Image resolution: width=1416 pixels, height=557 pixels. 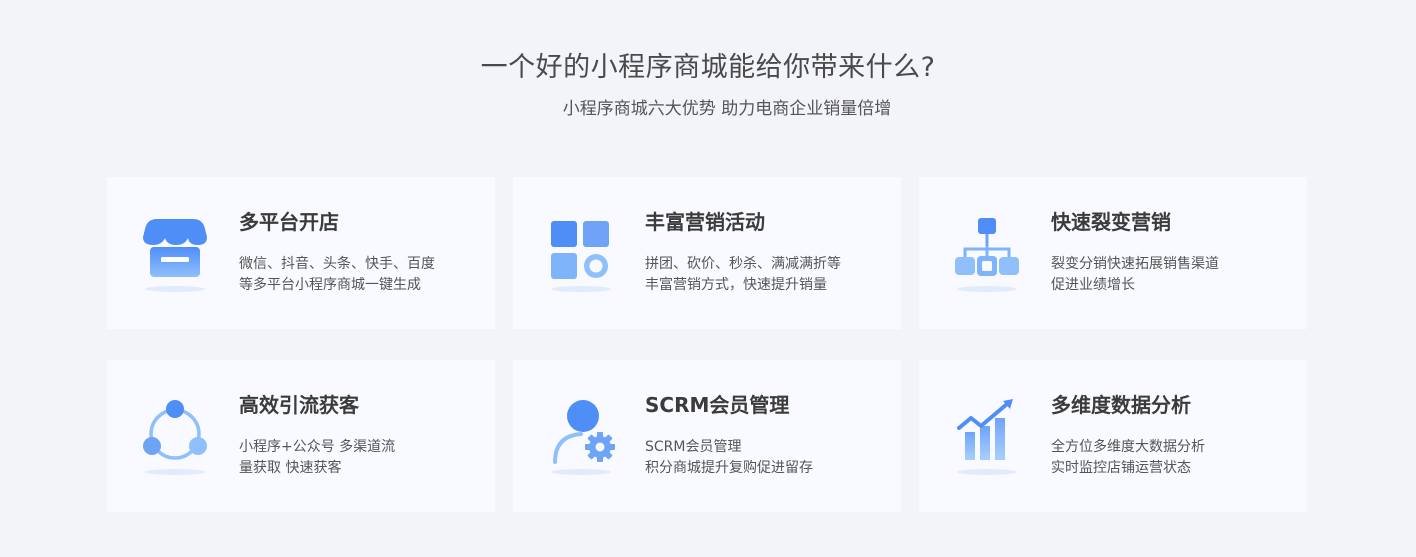 What do you see at coordinates (330, 285) in the screenshot?
I see `feature-desc-line: 等多平台小程序商城一键生成` at bounding box center [330, 285].